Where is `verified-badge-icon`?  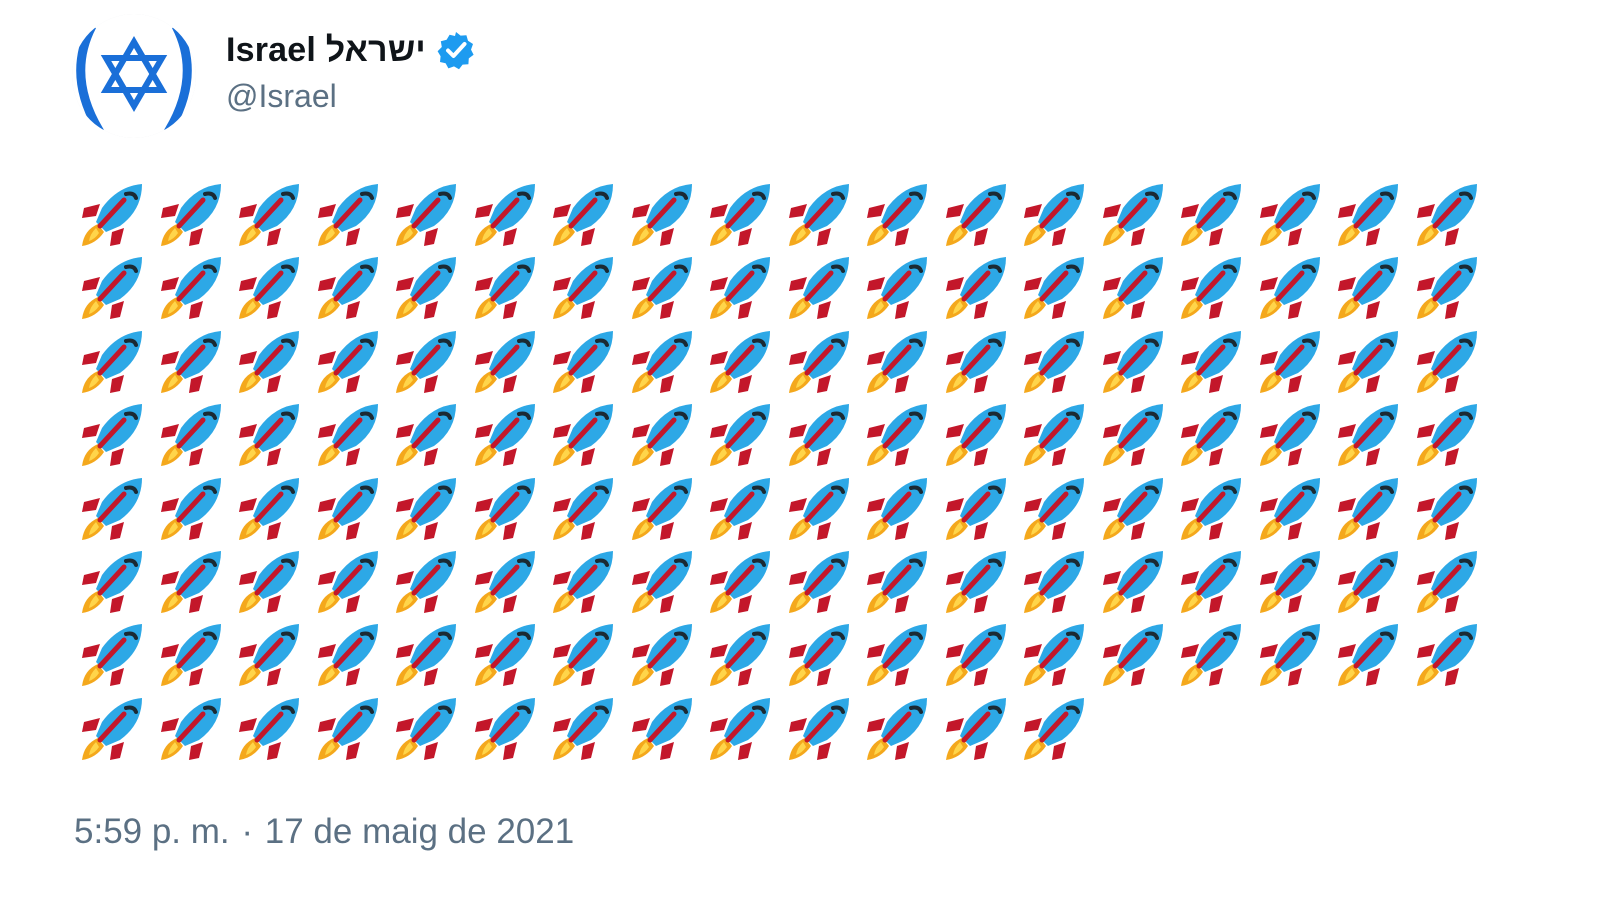
verified-badge-icon is located at coordinates (456, 50).